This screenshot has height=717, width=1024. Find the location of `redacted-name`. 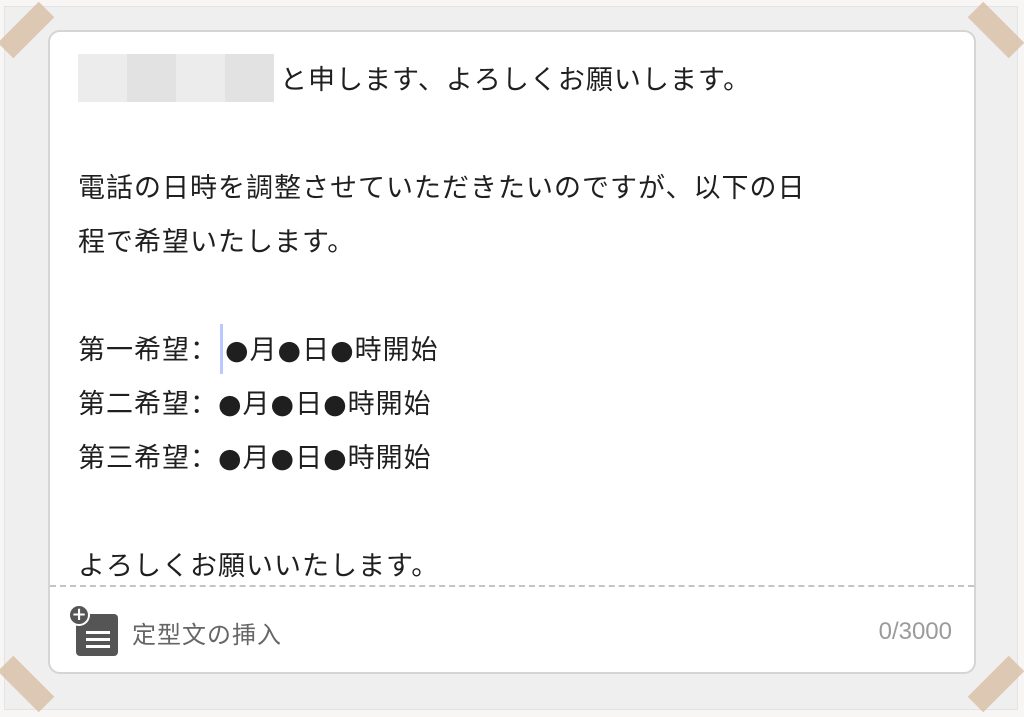

redacted-name is located at coordinates (176, 77).